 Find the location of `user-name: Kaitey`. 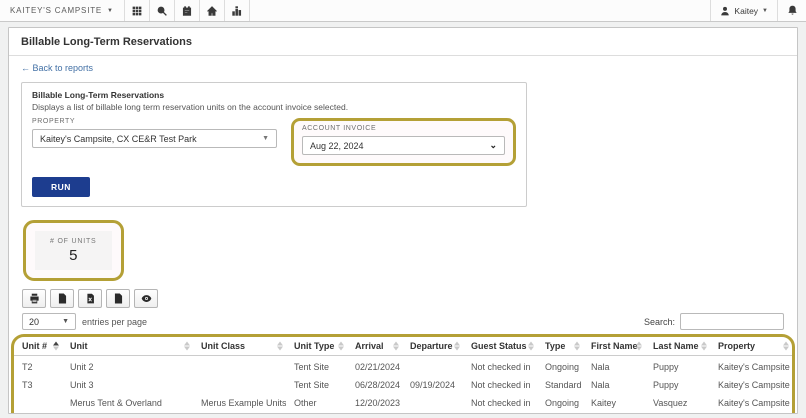

user-name: Kaitey is located at coordinates (746, 10).